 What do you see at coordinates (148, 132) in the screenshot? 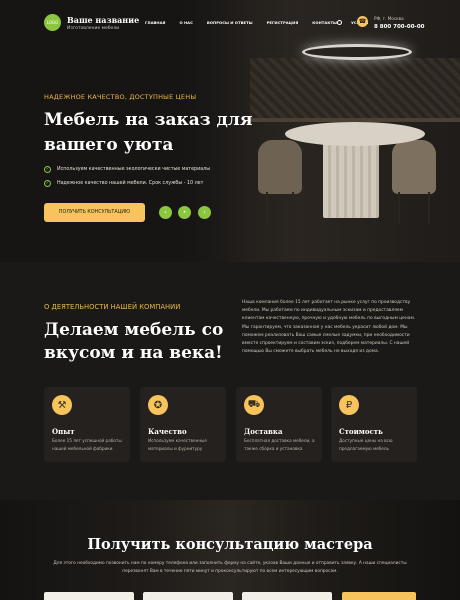
I see `hero-title: Мебель на заказ для вашего уюта` at bounding box center [148, 132].